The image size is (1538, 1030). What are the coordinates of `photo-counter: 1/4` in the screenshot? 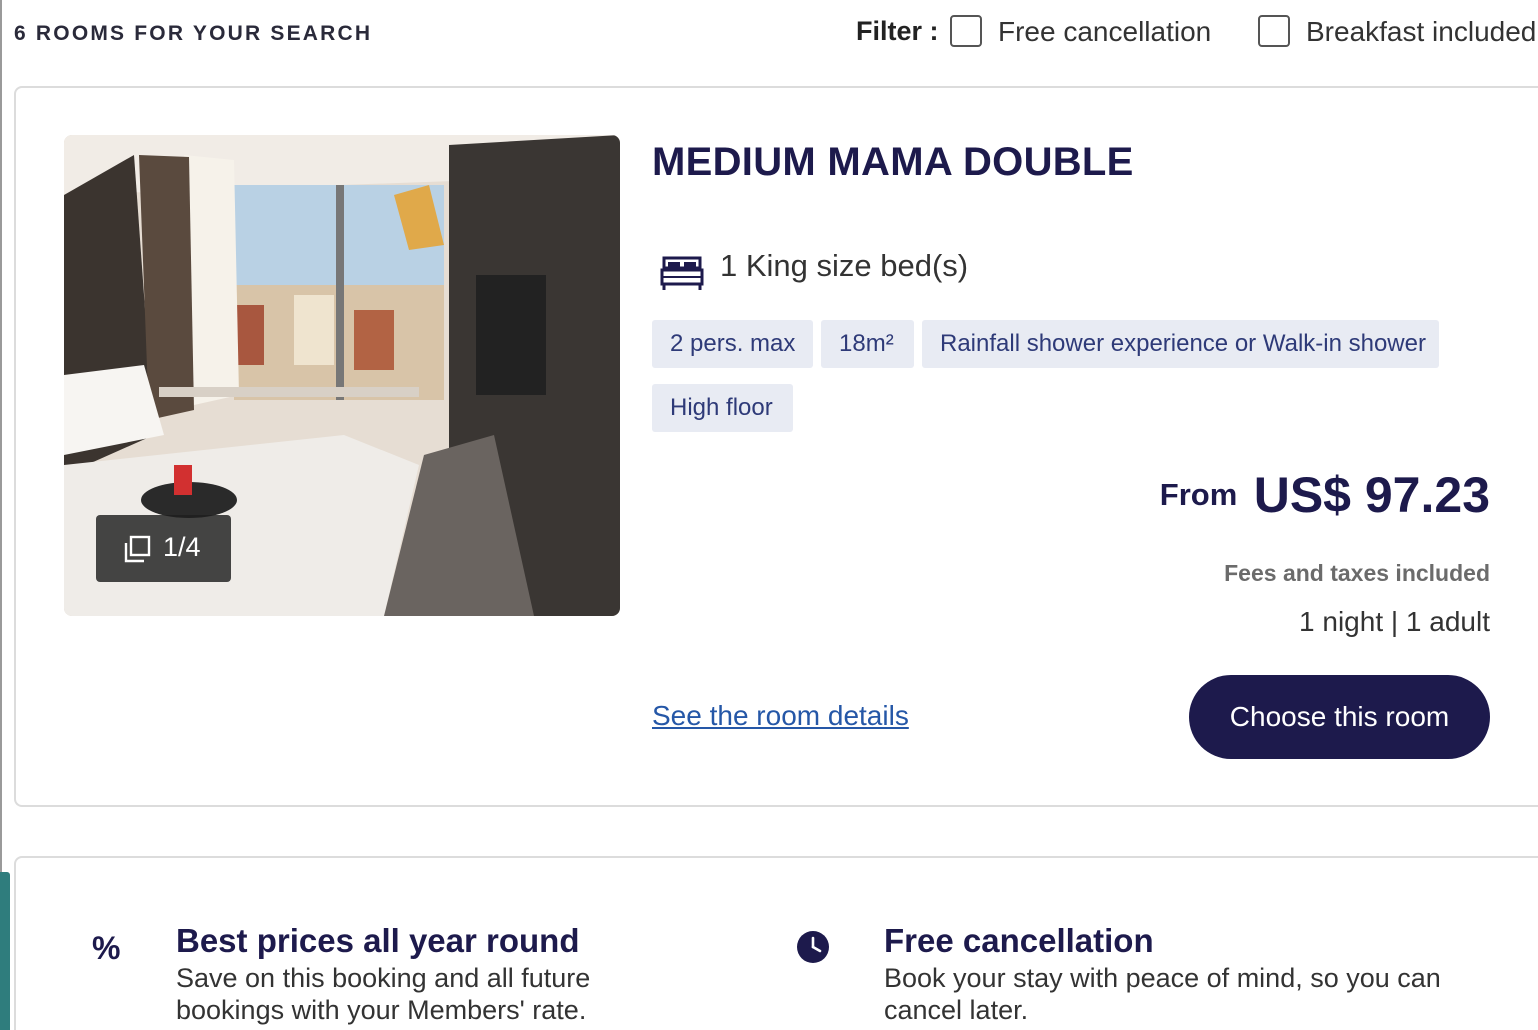 It's located at (163, 548).